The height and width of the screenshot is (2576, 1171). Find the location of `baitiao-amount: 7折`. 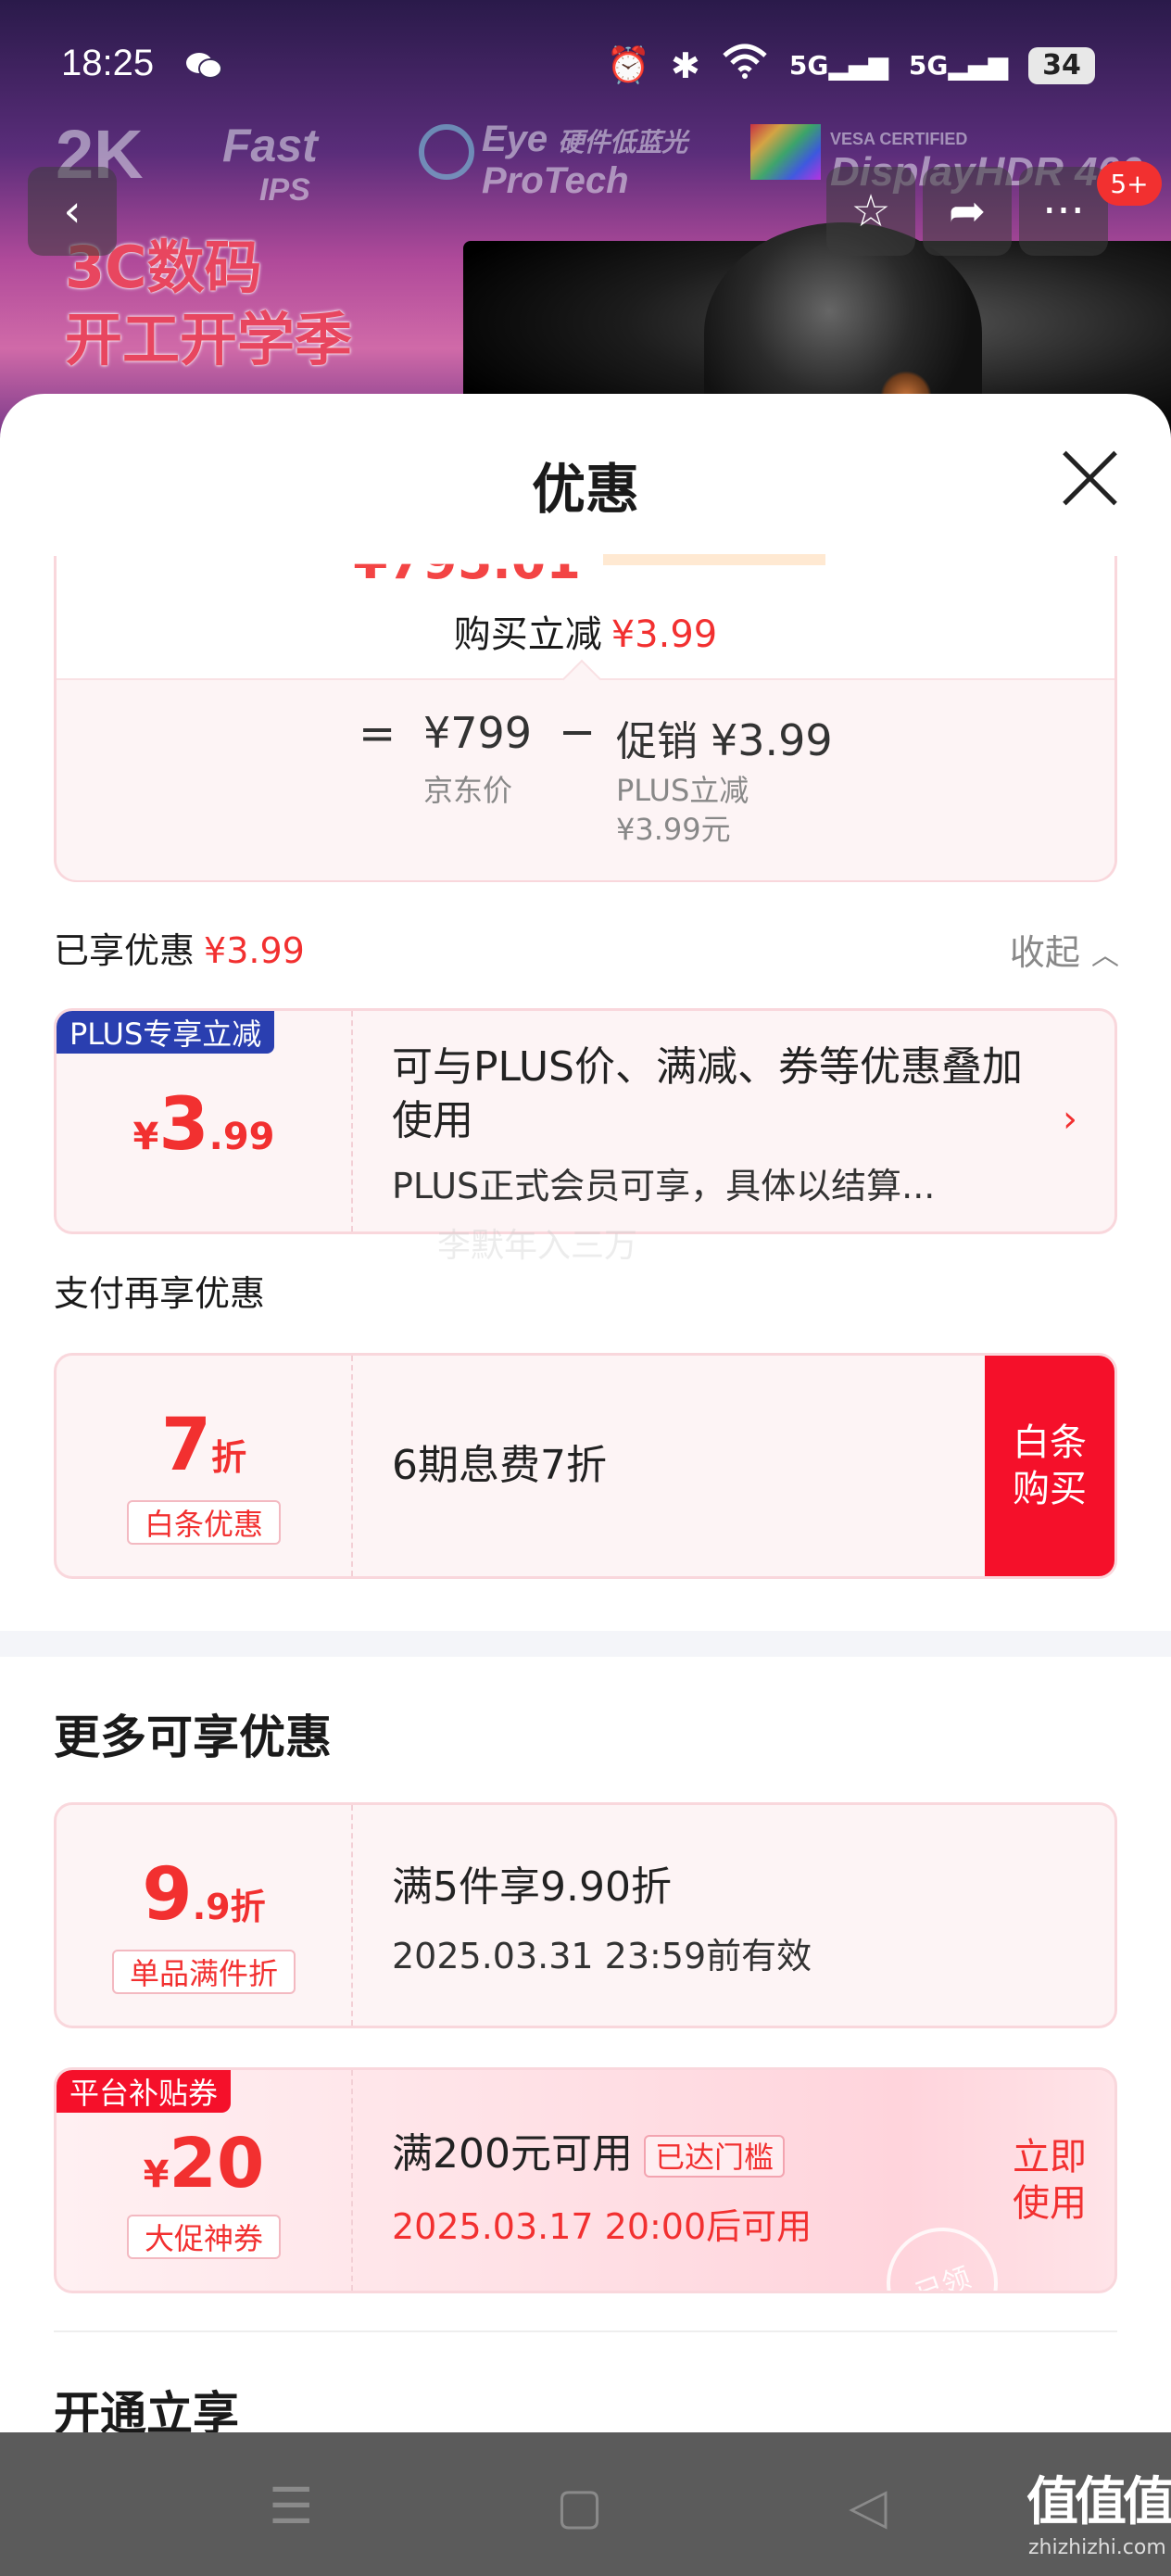

baitiao-amount: 7折 is located at coordinates (204, 1446).